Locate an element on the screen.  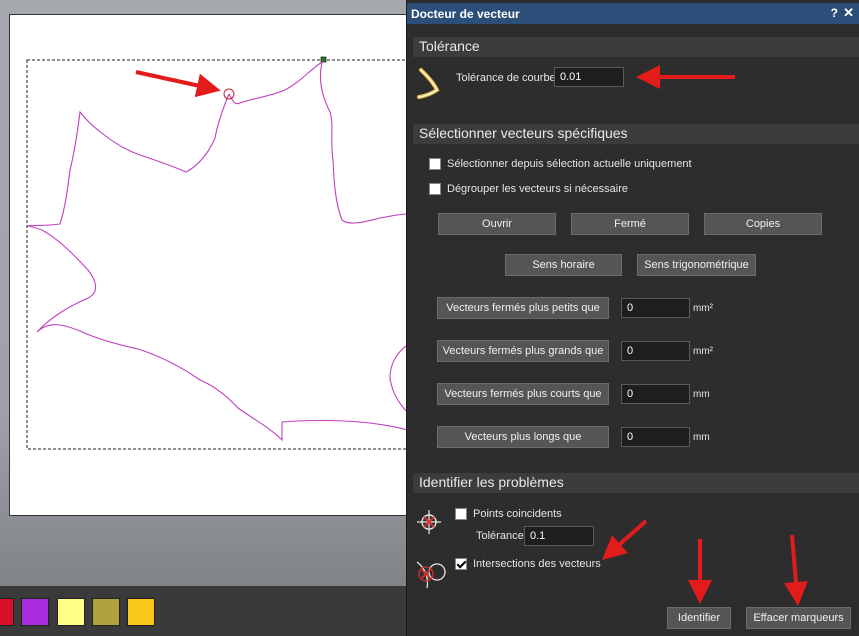
vector-intersections-icon is located at coordinates (431, 575).